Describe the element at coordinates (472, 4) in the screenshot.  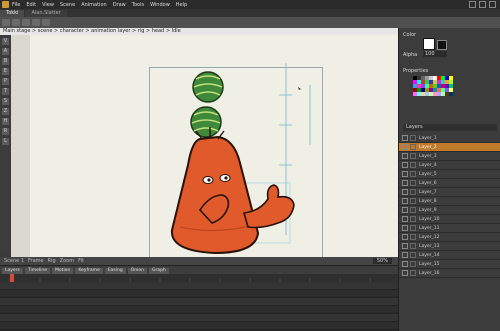
I see `minimize-icon` at that location.